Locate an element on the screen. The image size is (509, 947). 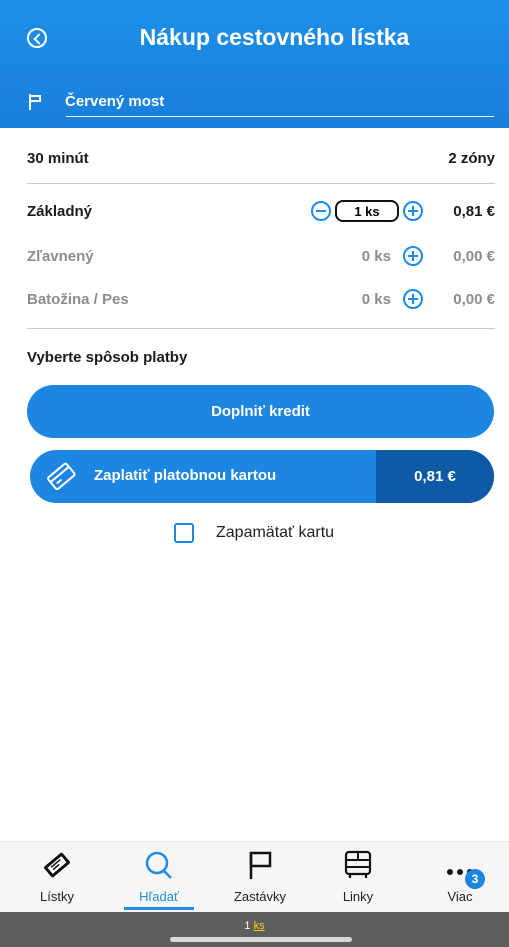
credit-card-icon is located at coordinates (61, 476).